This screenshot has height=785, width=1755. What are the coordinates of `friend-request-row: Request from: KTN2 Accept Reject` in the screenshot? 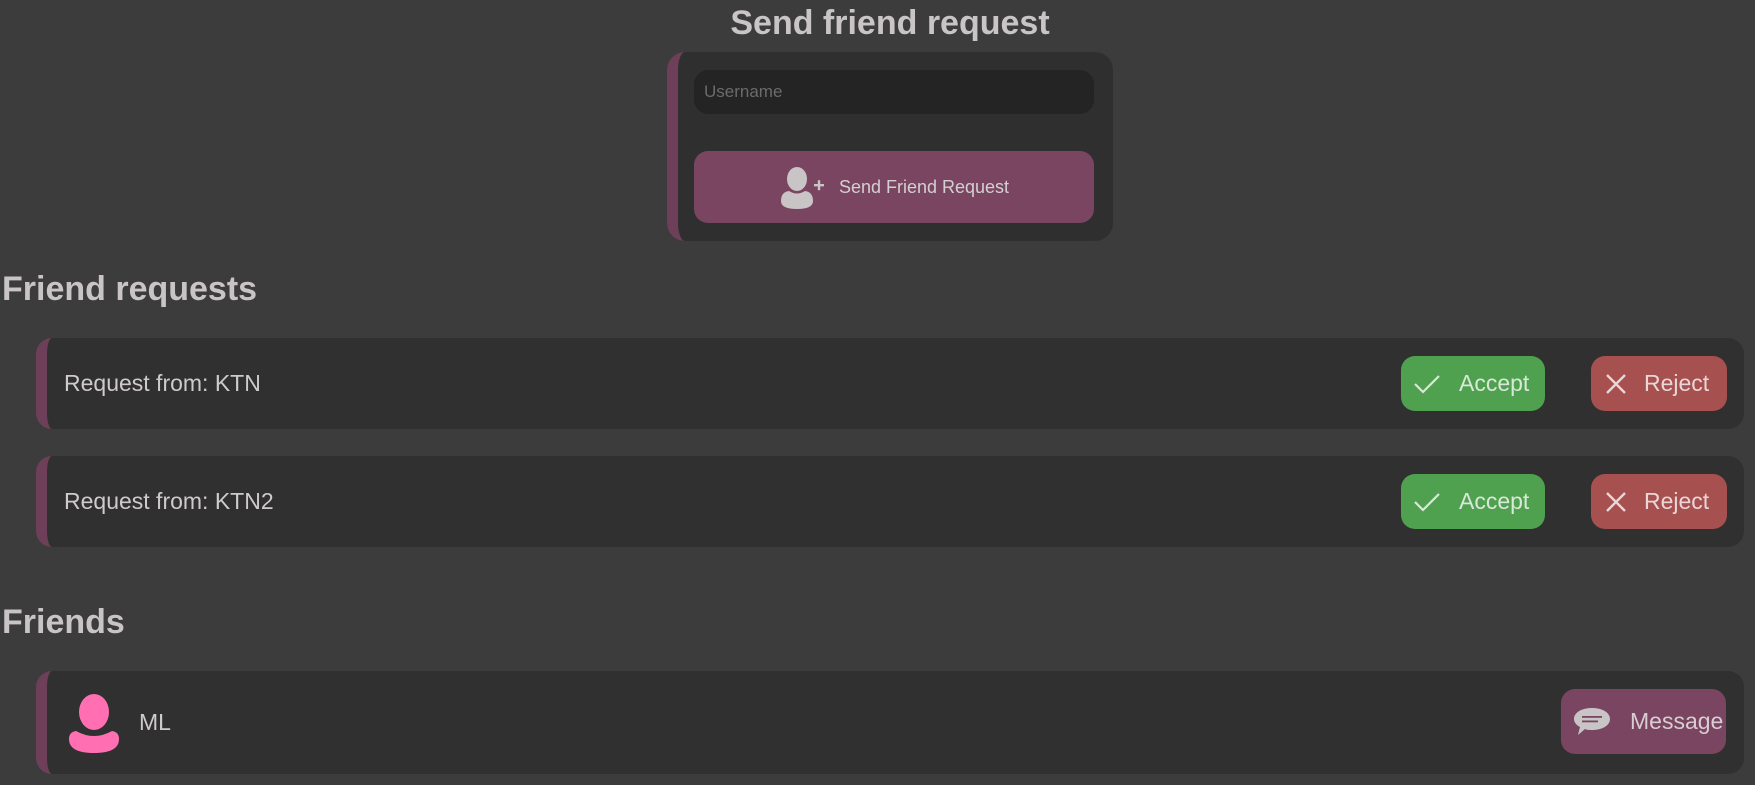 It's located at (890, 501).